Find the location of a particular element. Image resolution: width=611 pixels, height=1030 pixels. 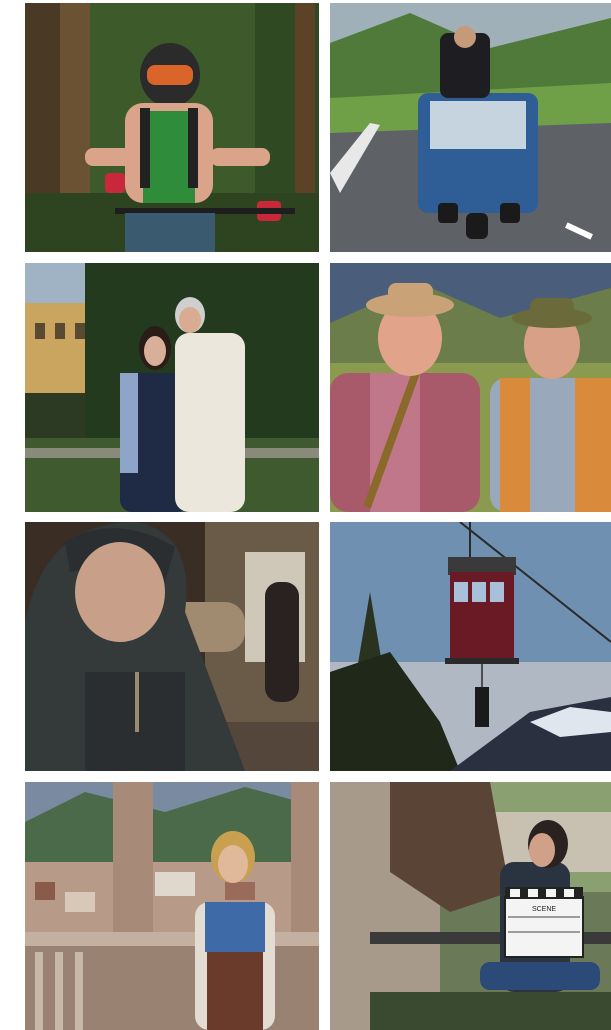

two-men-hats-photo is located at coordinates (470, 387).